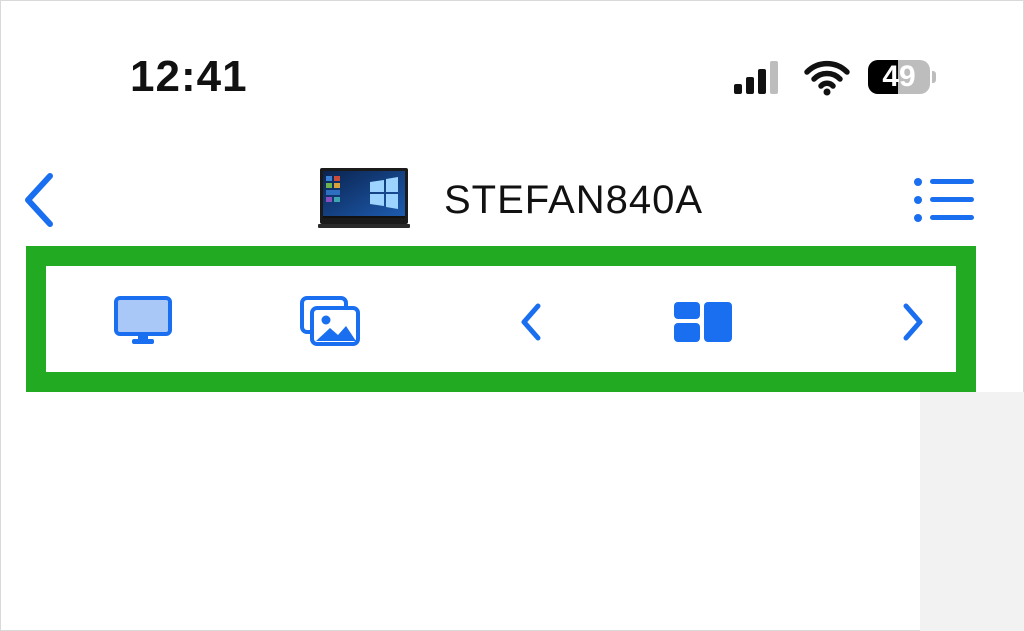  I want to click on wifi-icon, so click(827, 78).